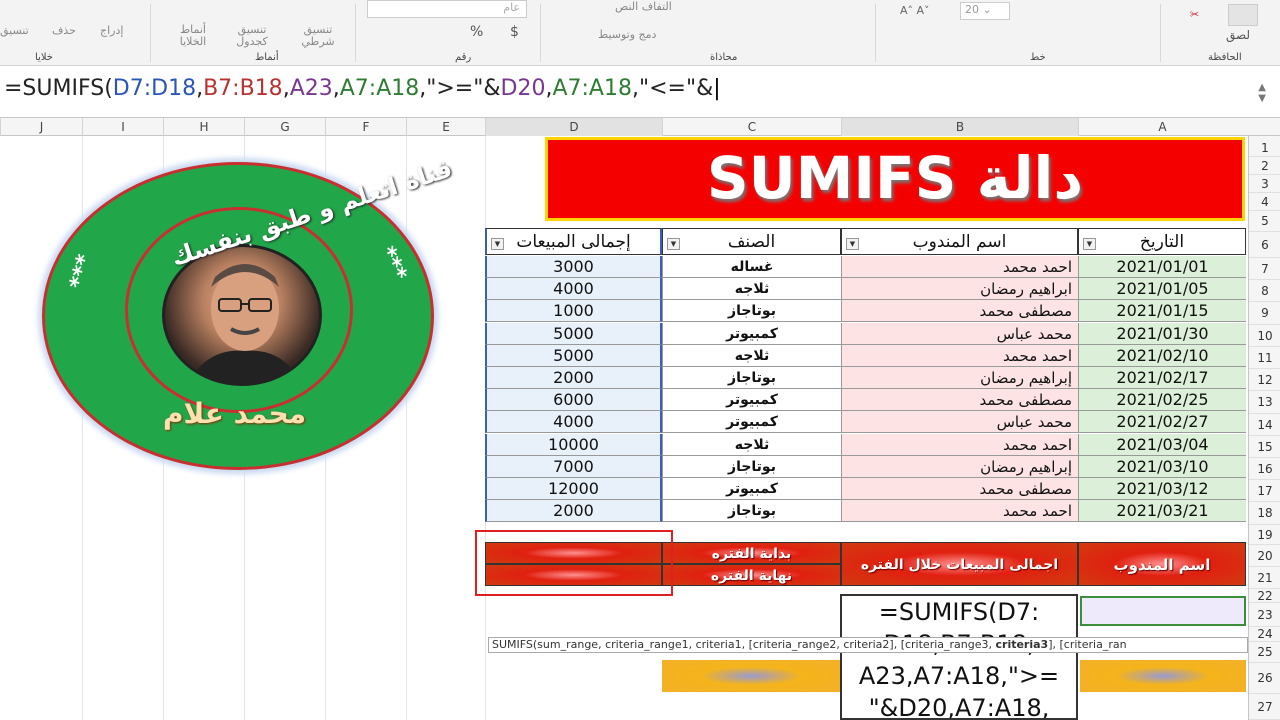 The width and height of the screenshot is (1280, 720). I want to click on date-cell: 2021/01/15, so click(1162, 311).